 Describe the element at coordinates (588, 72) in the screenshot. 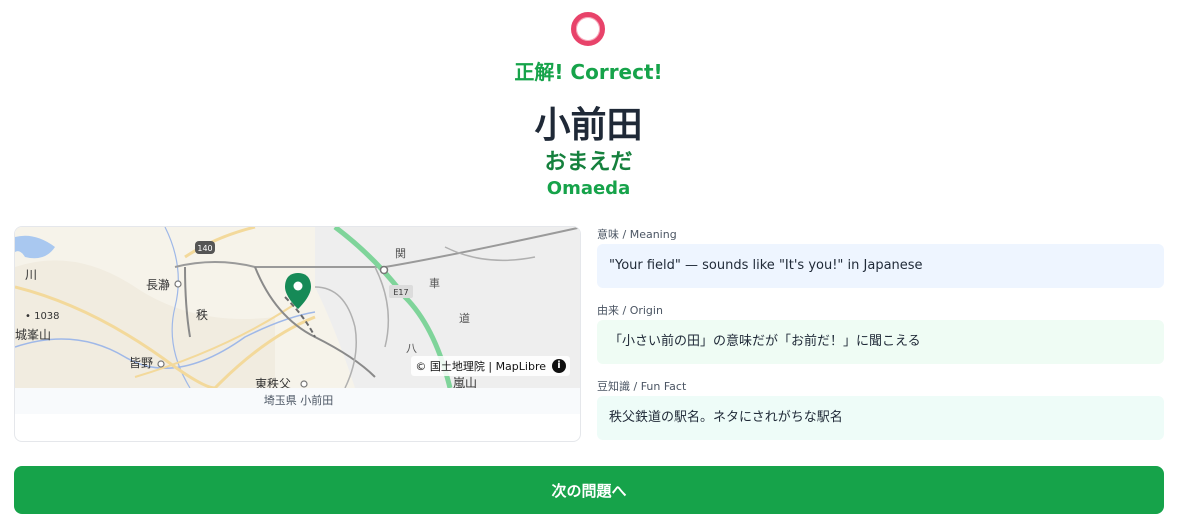

I see `verdict-text: 正解! Correct!` at that location.